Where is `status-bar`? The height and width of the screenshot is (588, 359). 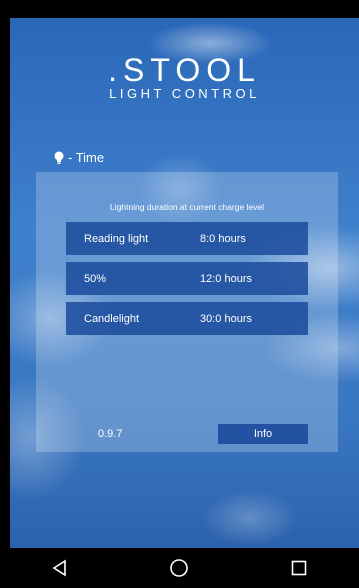 status-bar is located at coordinates (179, 9).